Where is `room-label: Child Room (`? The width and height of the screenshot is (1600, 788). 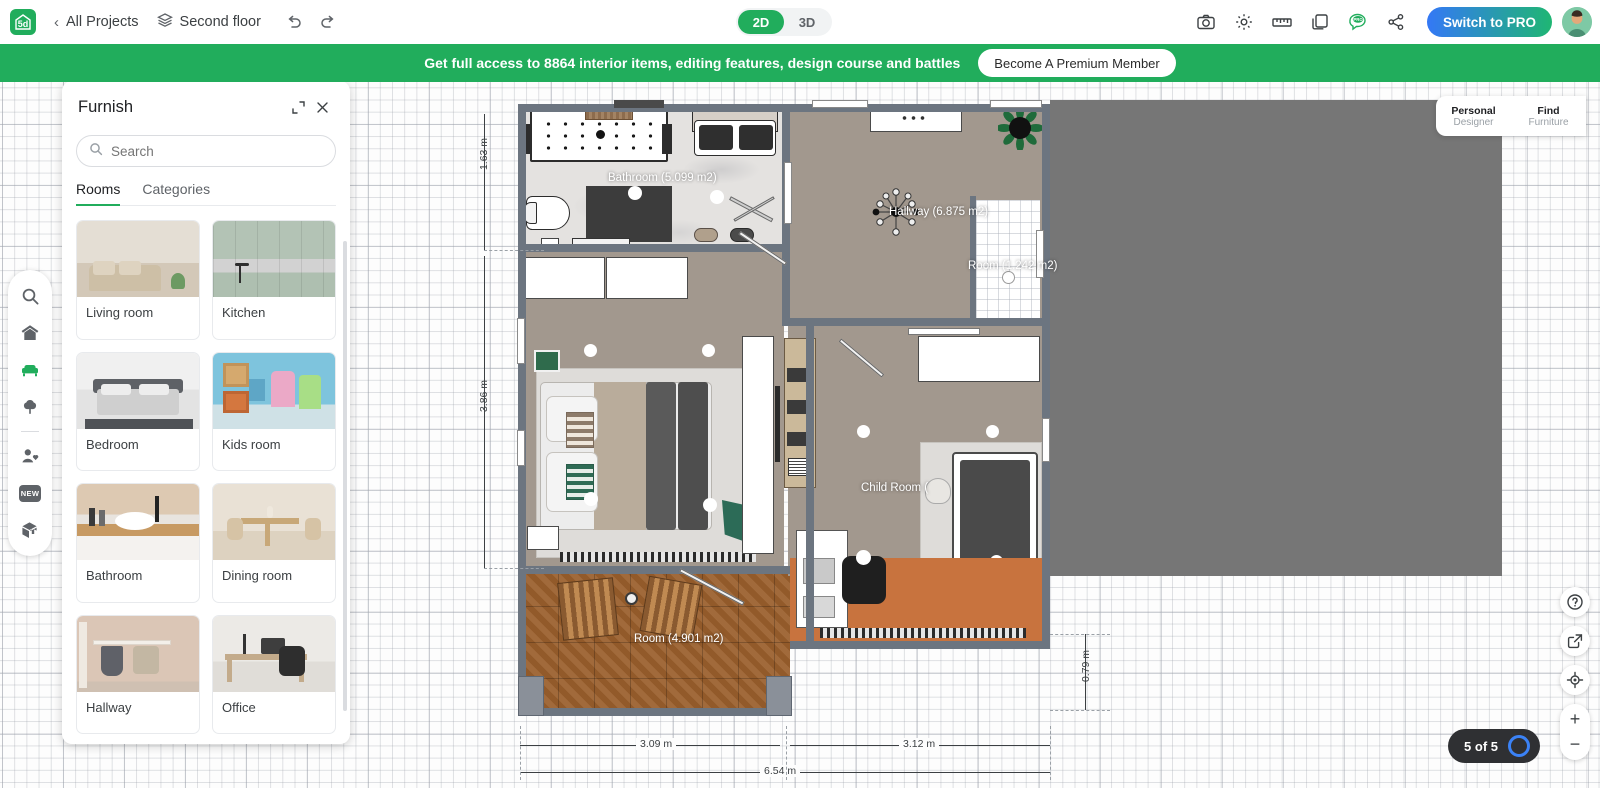 room-label: Child Room ( is located at coordinates (895, 488).